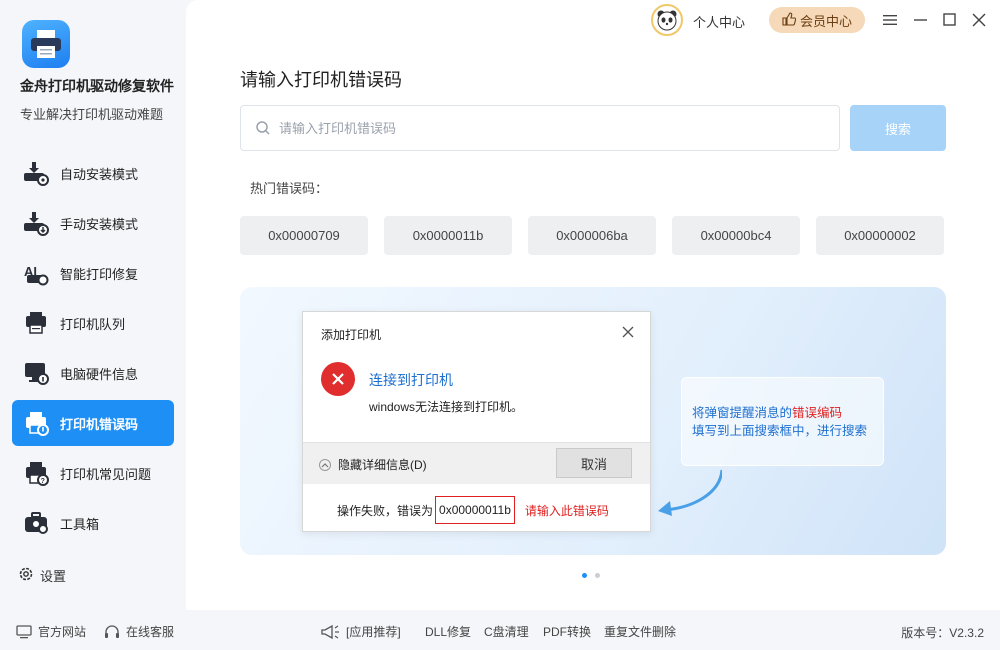  Describe the element at coordinates (36, 323) in the screenshot. I see `printer-queue-icon` at that location.